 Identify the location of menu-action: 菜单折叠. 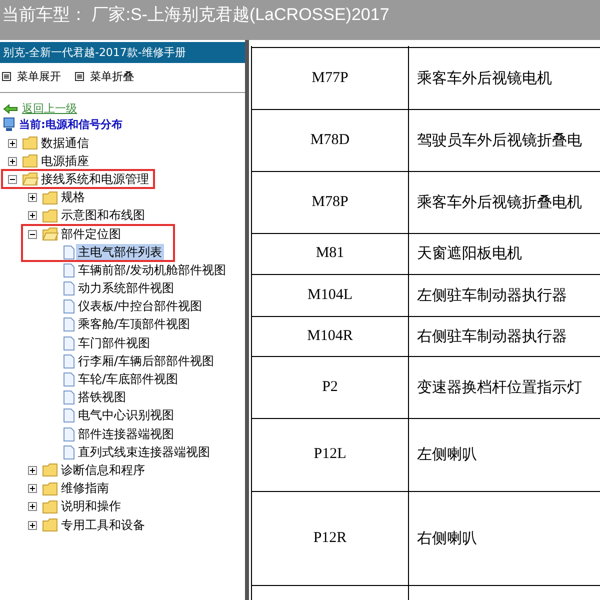
(112, 76).